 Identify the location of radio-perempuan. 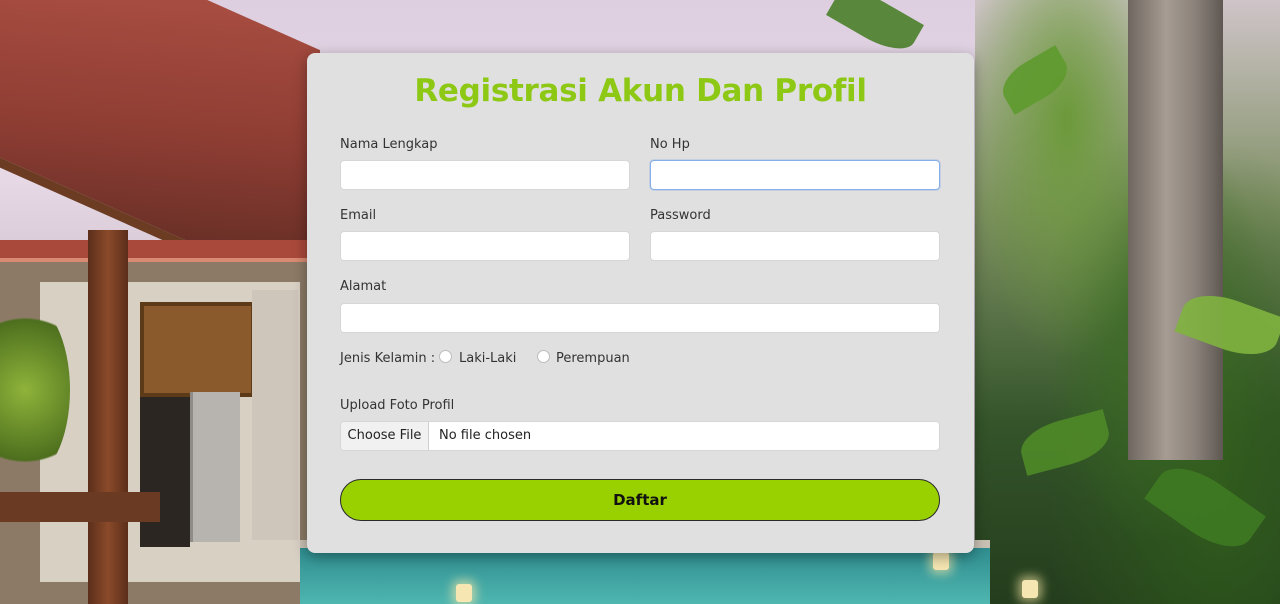
(543, 356).